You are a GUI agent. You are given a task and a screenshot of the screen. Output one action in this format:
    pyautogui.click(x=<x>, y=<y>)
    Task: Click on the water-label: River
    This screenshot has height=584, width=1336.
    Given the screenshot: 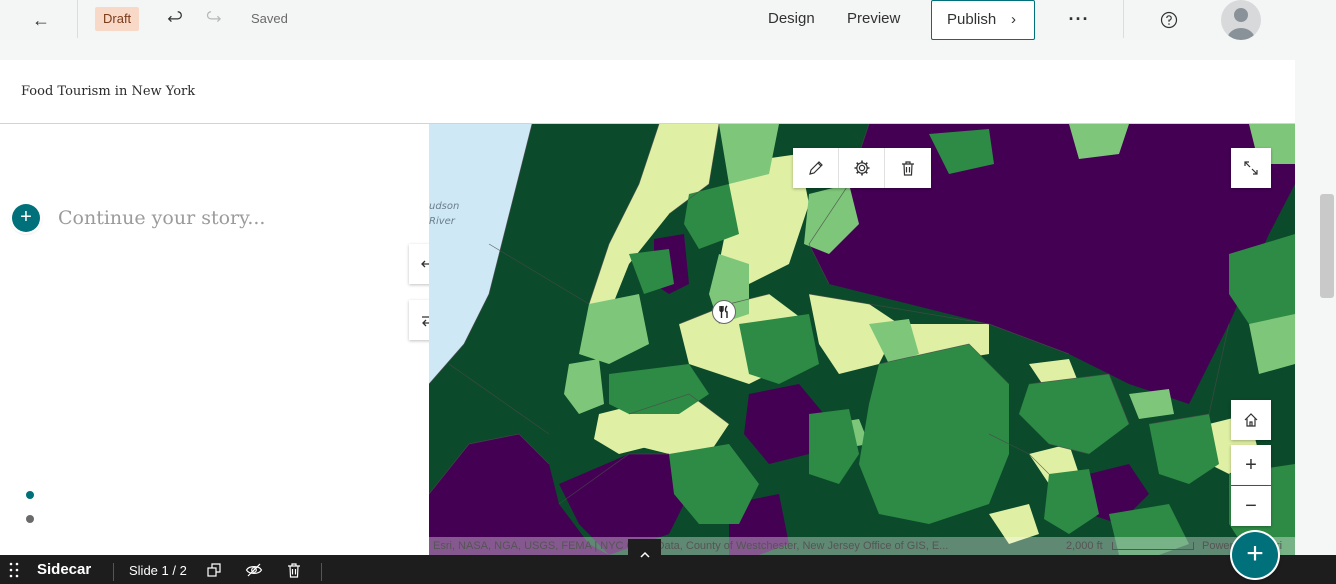 What is the action you would take?
    pyautogui.click(x=442, y=221)
    